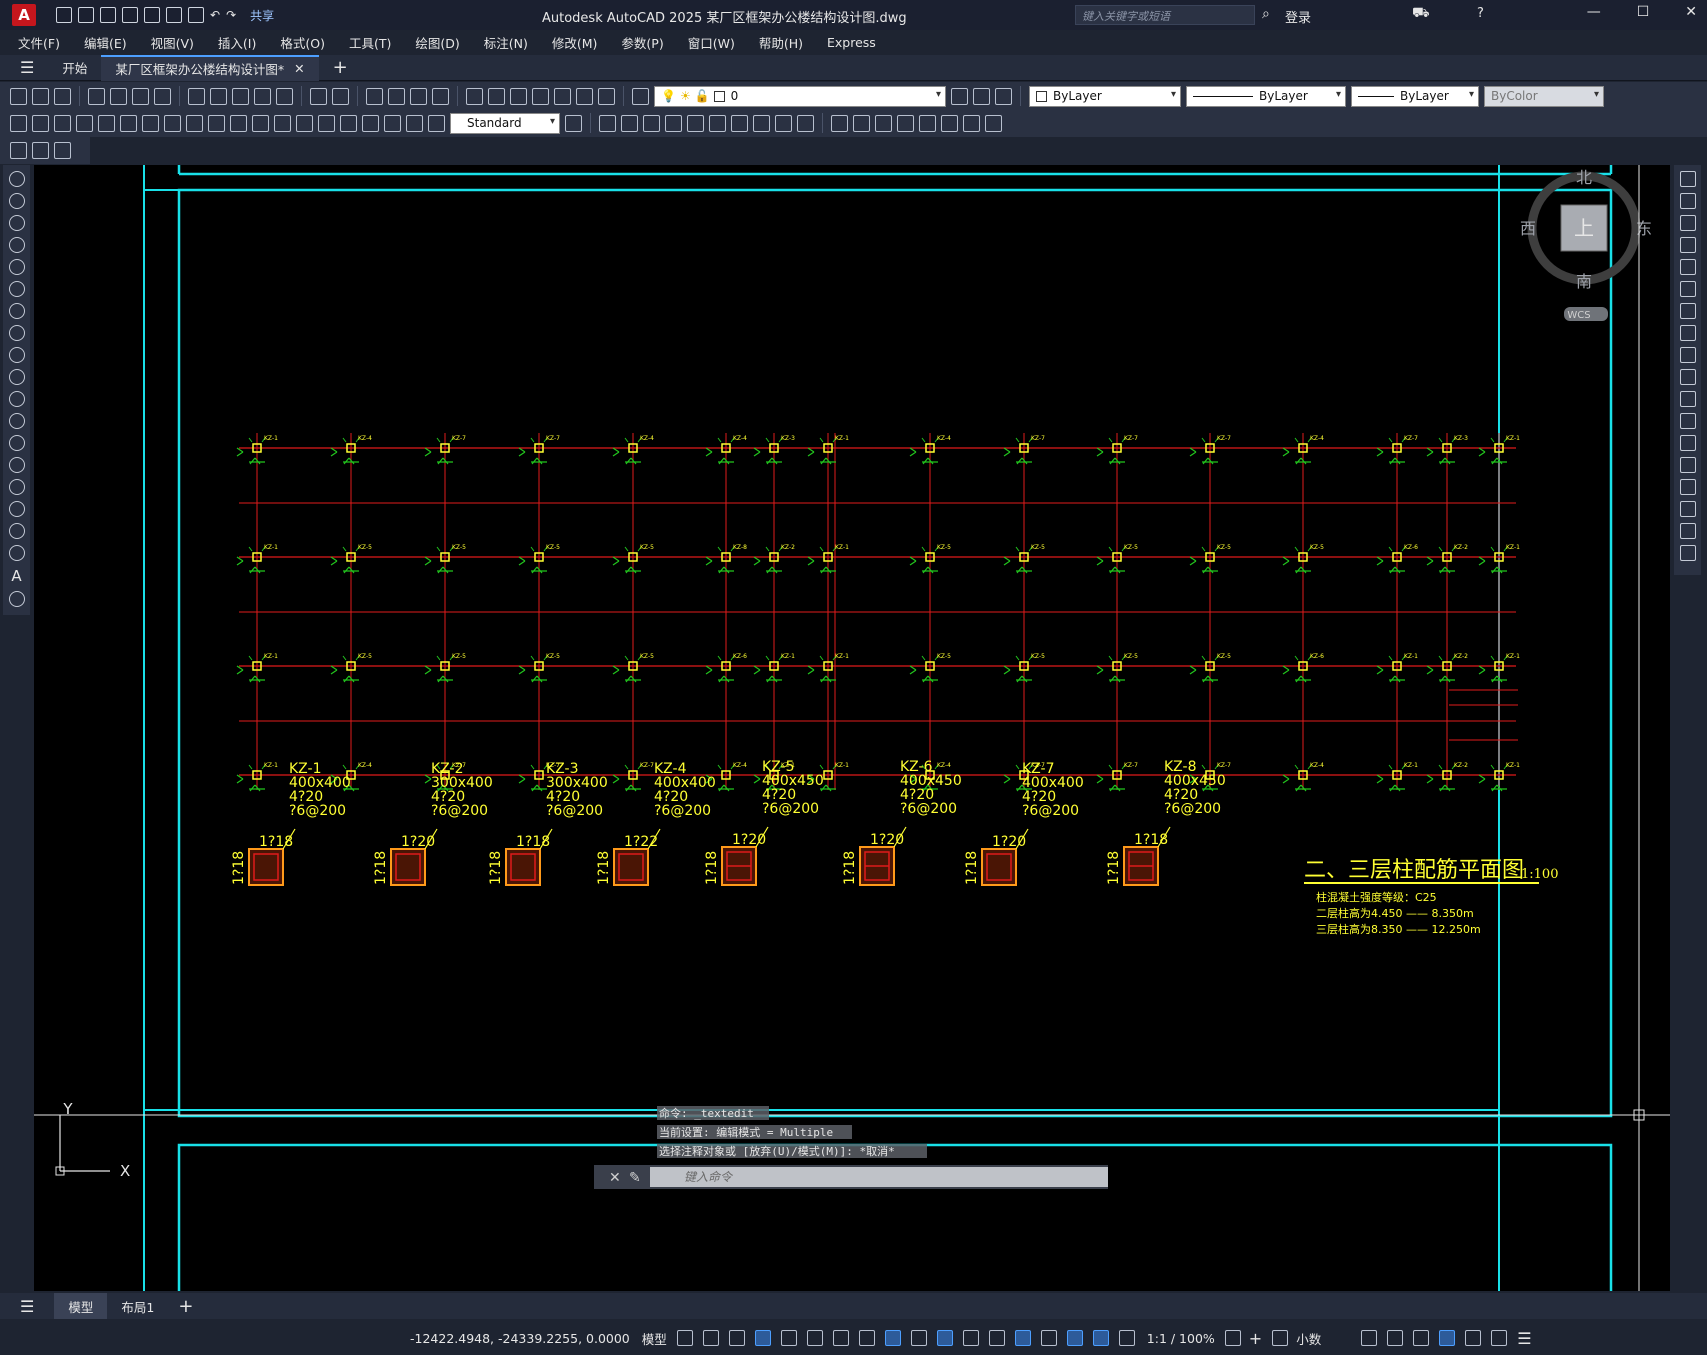  I want to click on zoom-window-icon, so click(418, 96).